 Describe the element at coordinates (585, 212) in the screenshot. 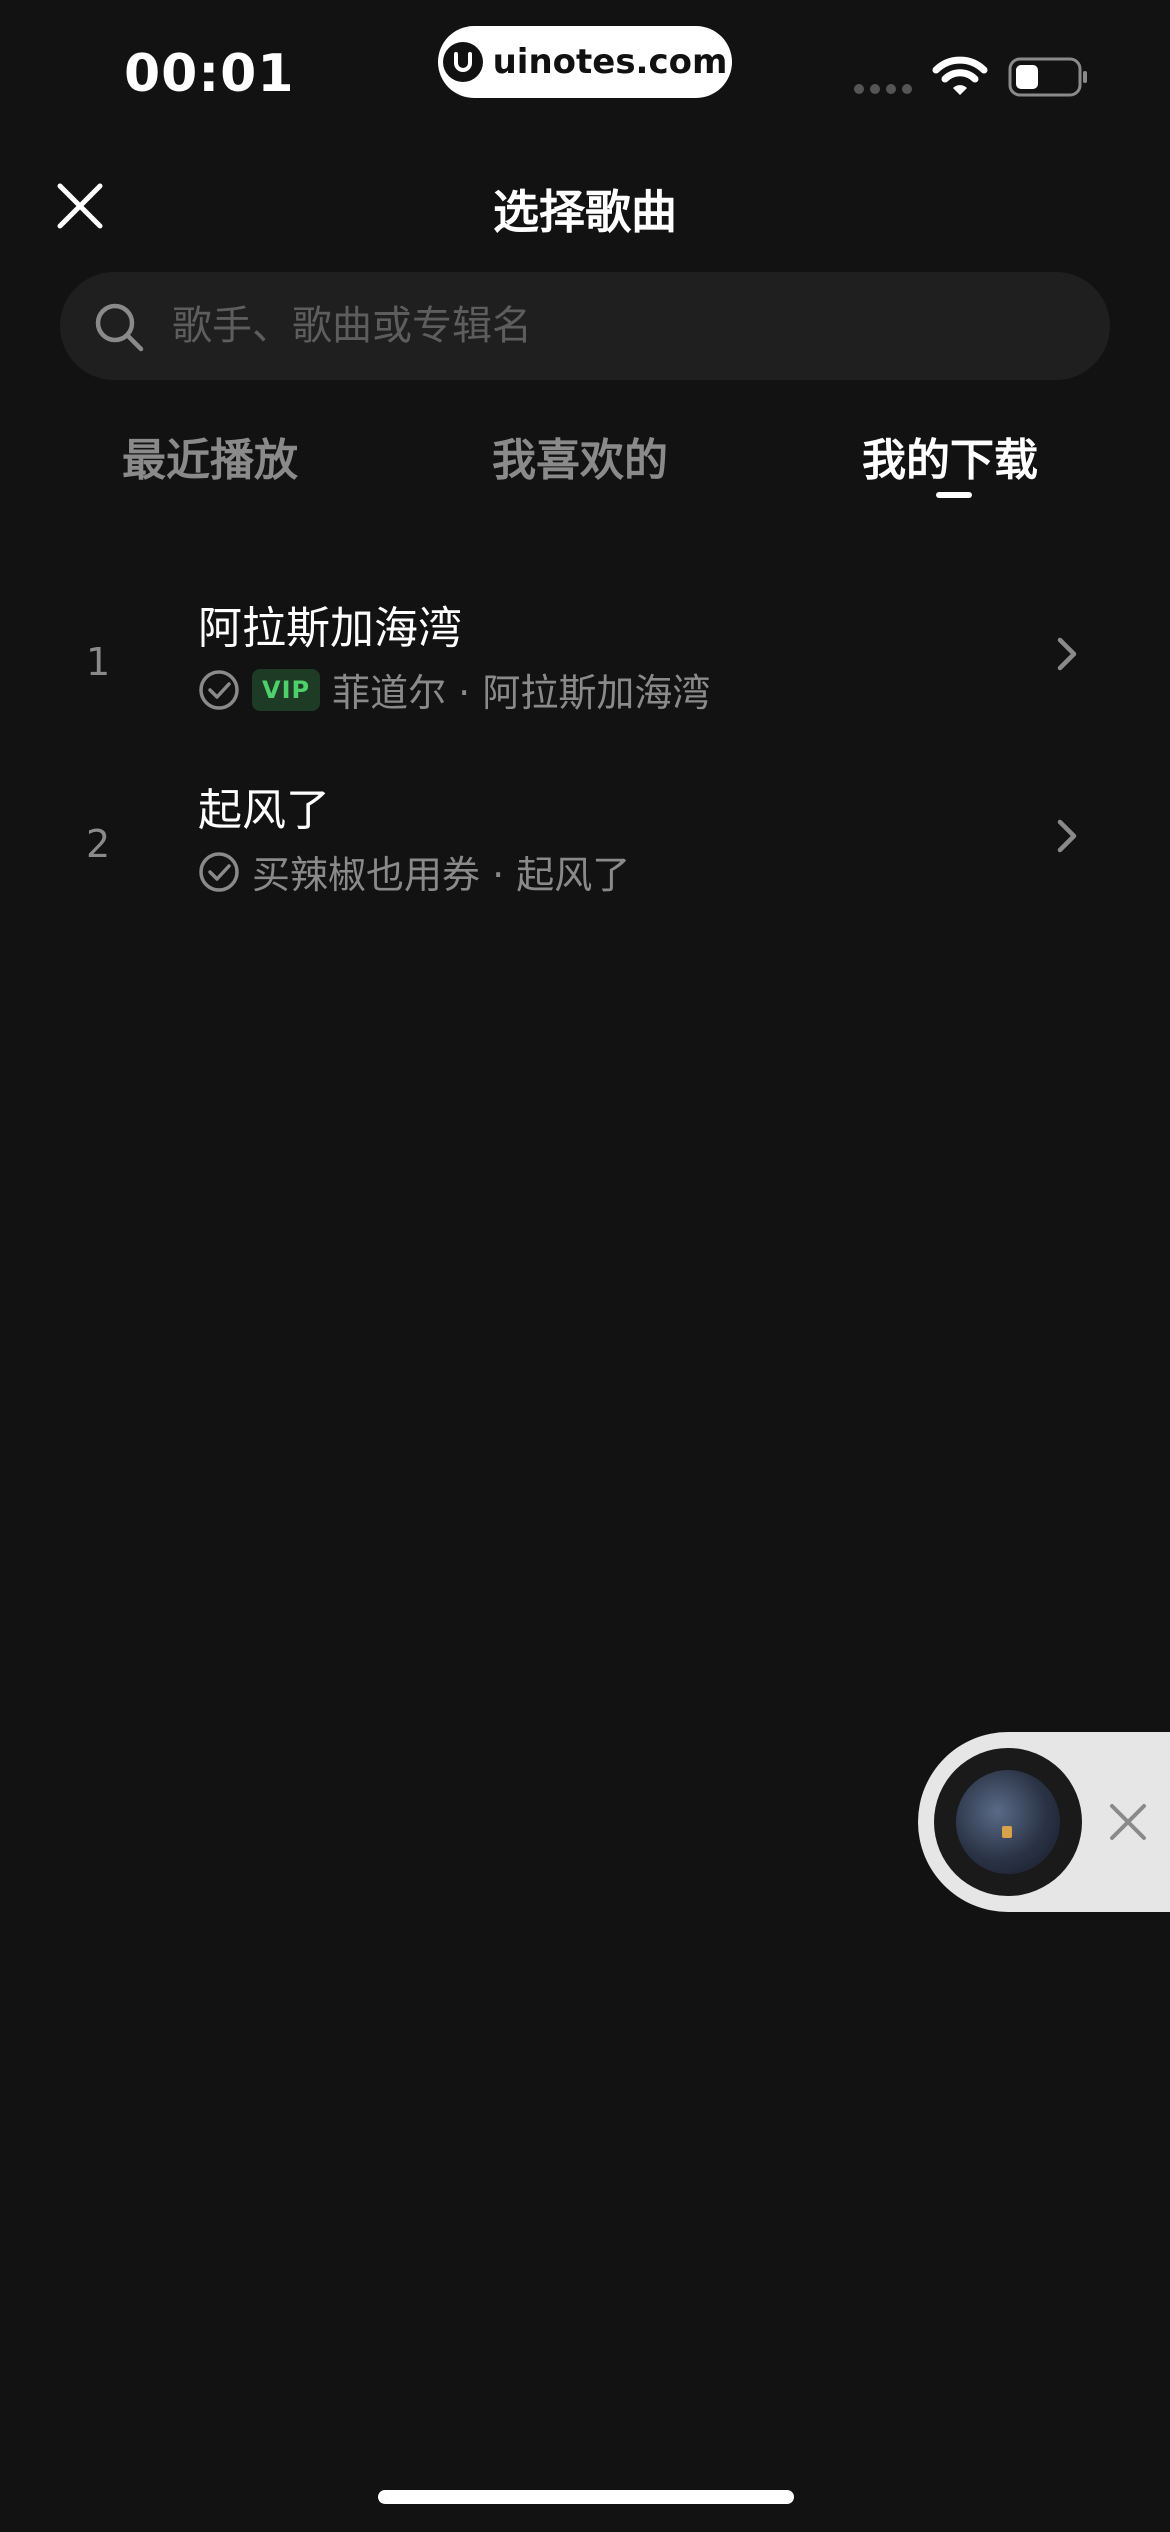

I see `page-title: 选择歌曲` at that location.